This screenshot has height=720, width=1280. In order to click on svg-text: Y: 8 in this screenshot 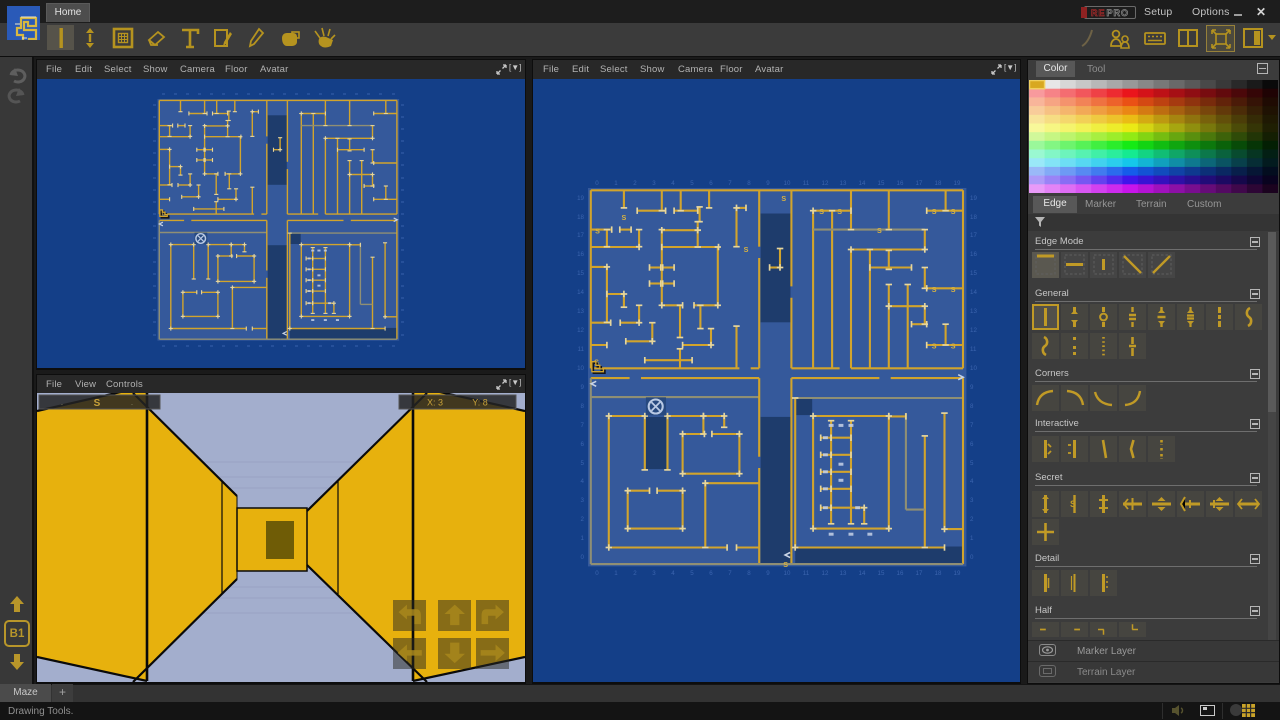, I will do `click(480, 403)`.